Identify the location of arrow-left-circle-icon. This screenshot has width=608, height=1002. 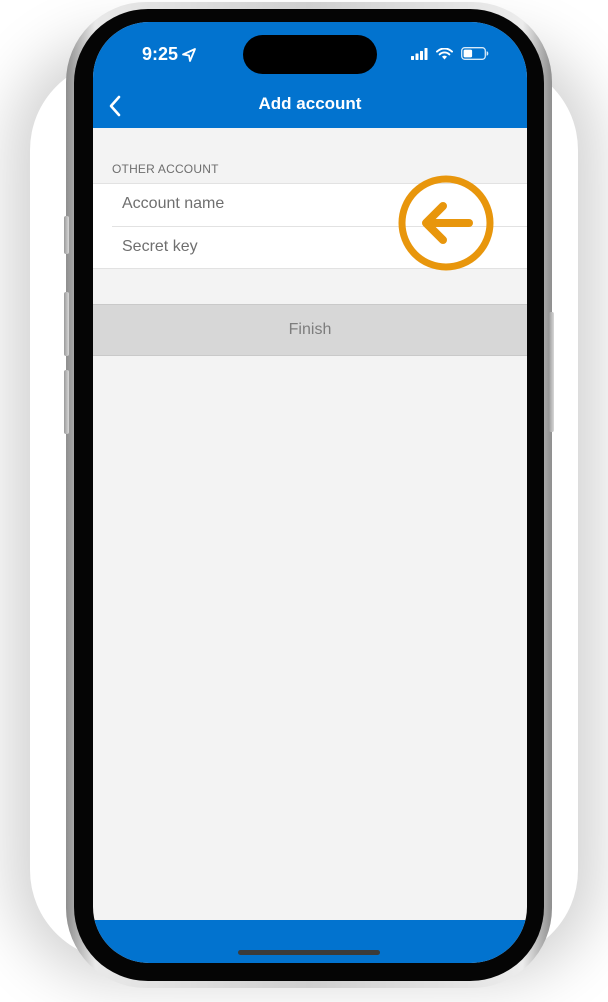
(446, 223).